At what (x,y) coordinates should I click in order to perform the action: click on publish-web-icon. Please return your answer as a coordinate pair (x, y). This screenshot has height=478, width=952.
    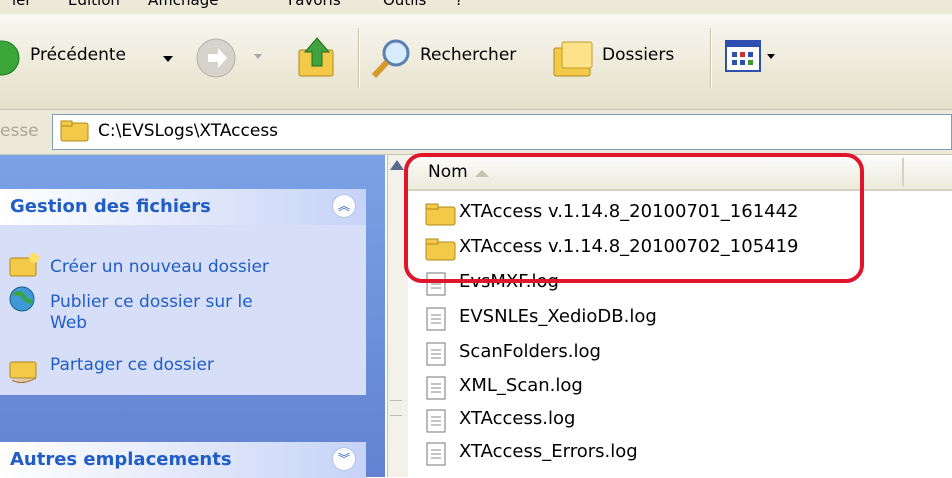
    Looking at the image, I should click on (22, 299).